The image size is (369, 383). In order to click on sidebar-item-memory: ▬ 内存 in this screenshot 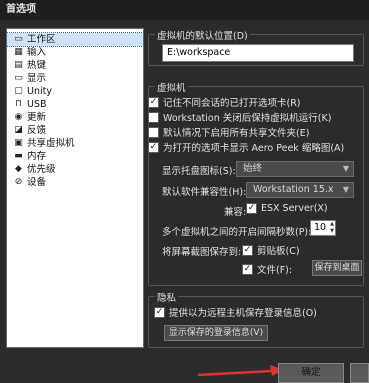, I will do `click(75, 156)`.